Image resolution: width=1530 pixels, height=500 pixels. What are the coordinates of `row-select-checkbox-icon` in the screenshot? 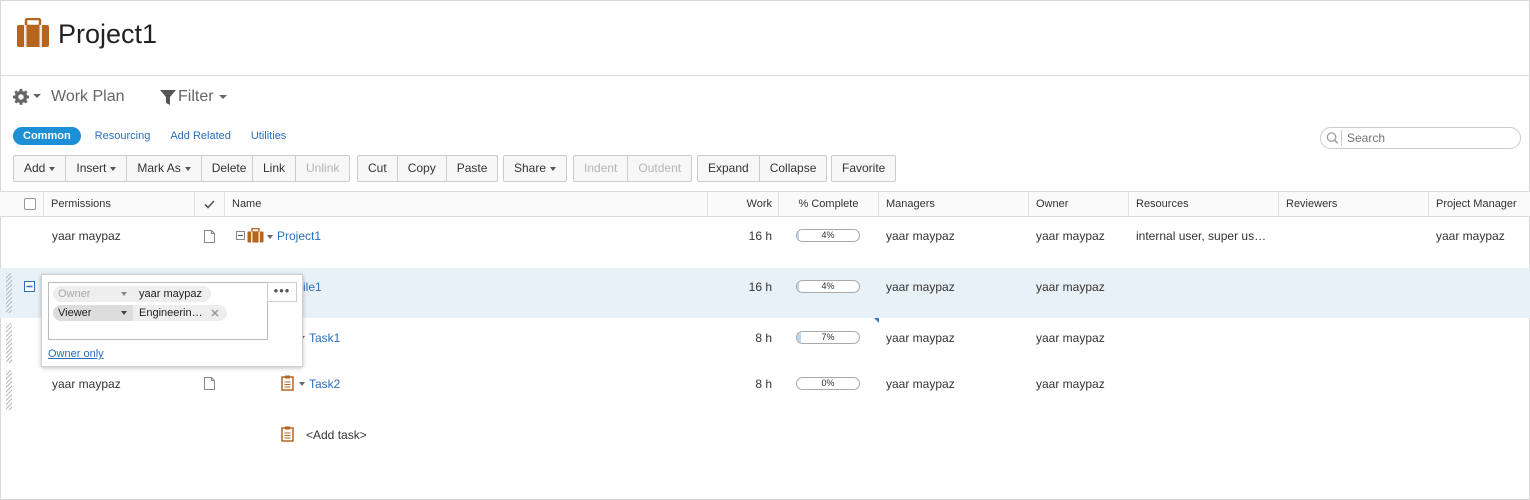 It's located at (29, 286).